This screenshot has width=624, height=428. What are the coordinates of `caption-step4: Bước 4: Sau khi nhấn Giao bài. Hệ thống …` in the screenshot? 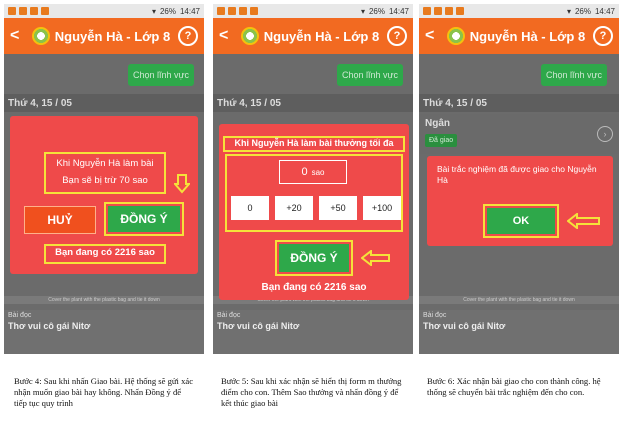 It's located at (104, 392).